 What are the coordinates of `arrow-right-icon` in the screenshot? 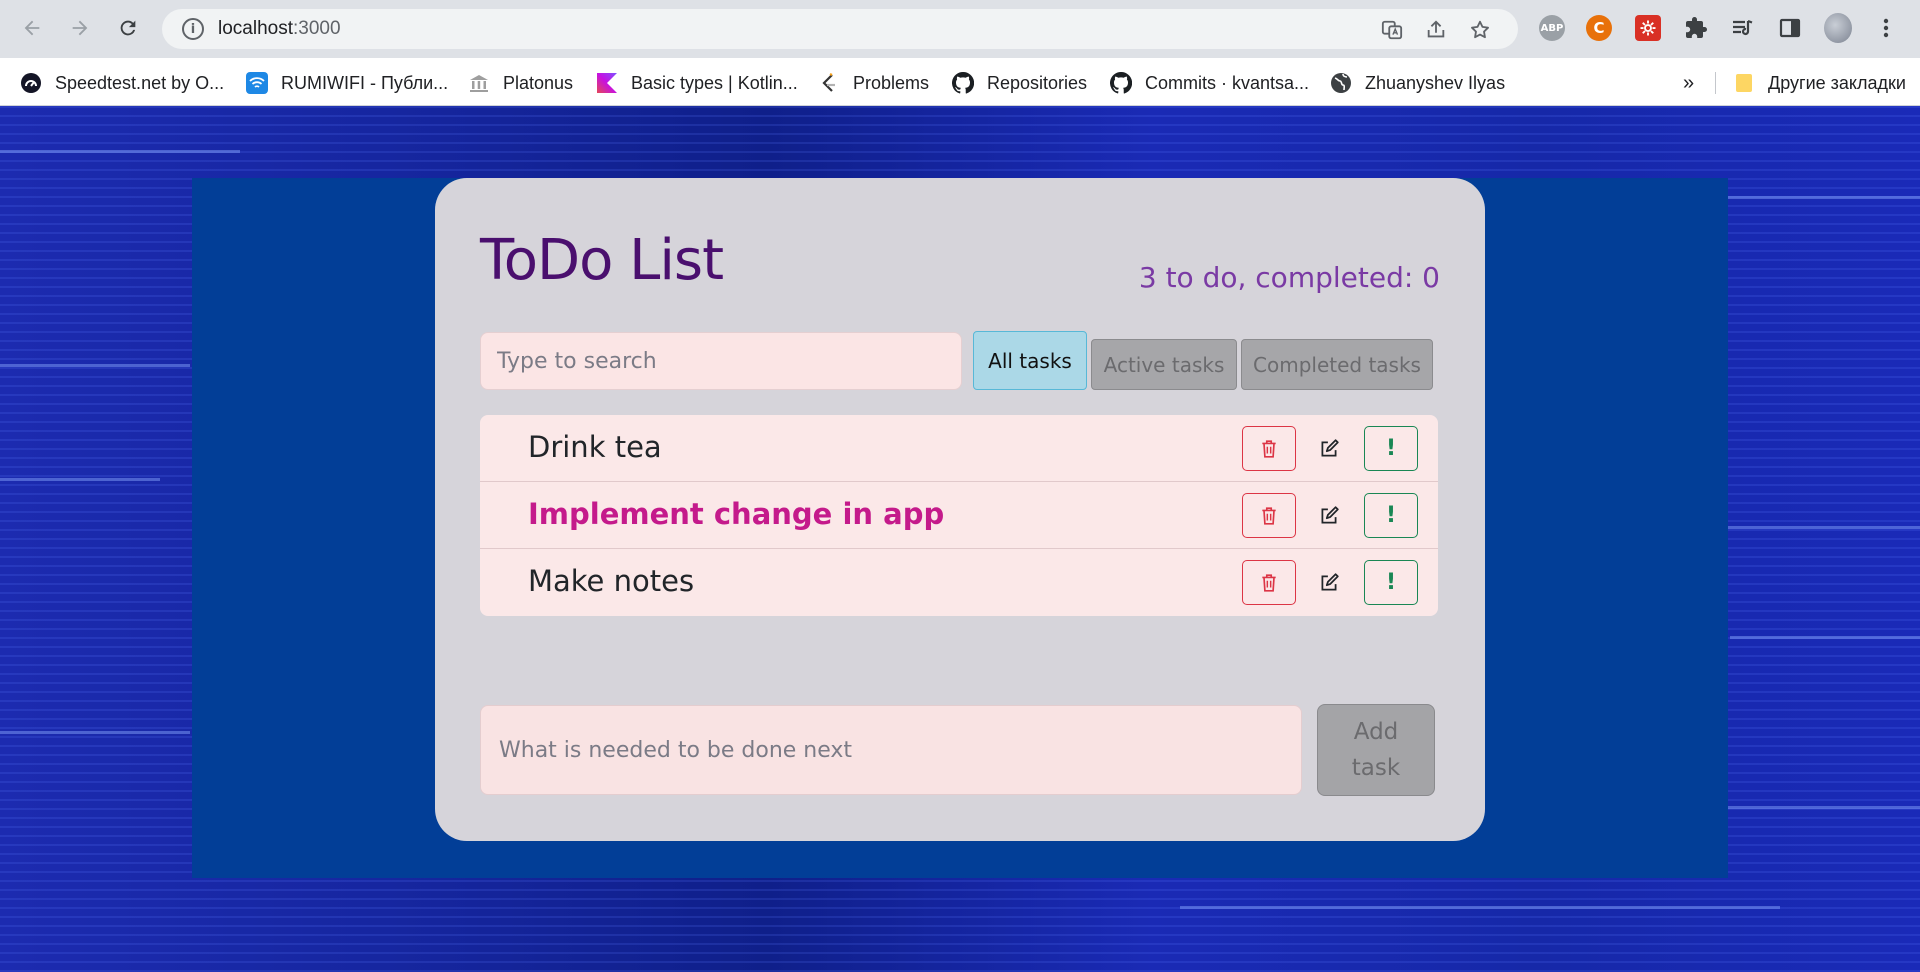 It's located at (80, 28).